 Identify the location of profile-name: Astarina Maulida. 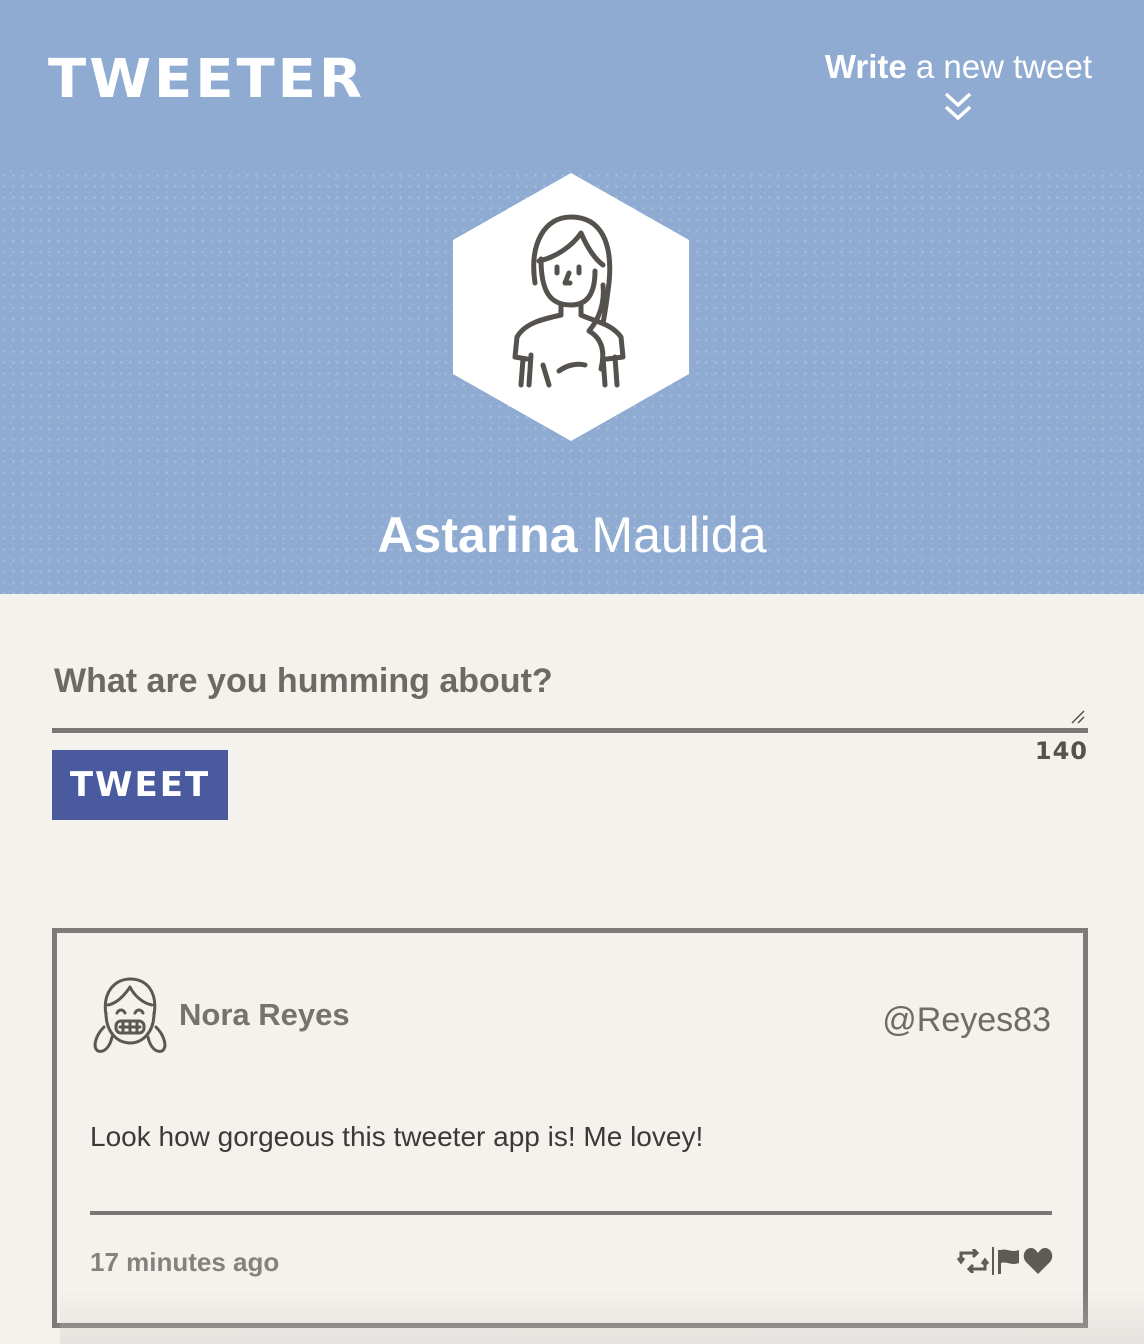
(572, 535).